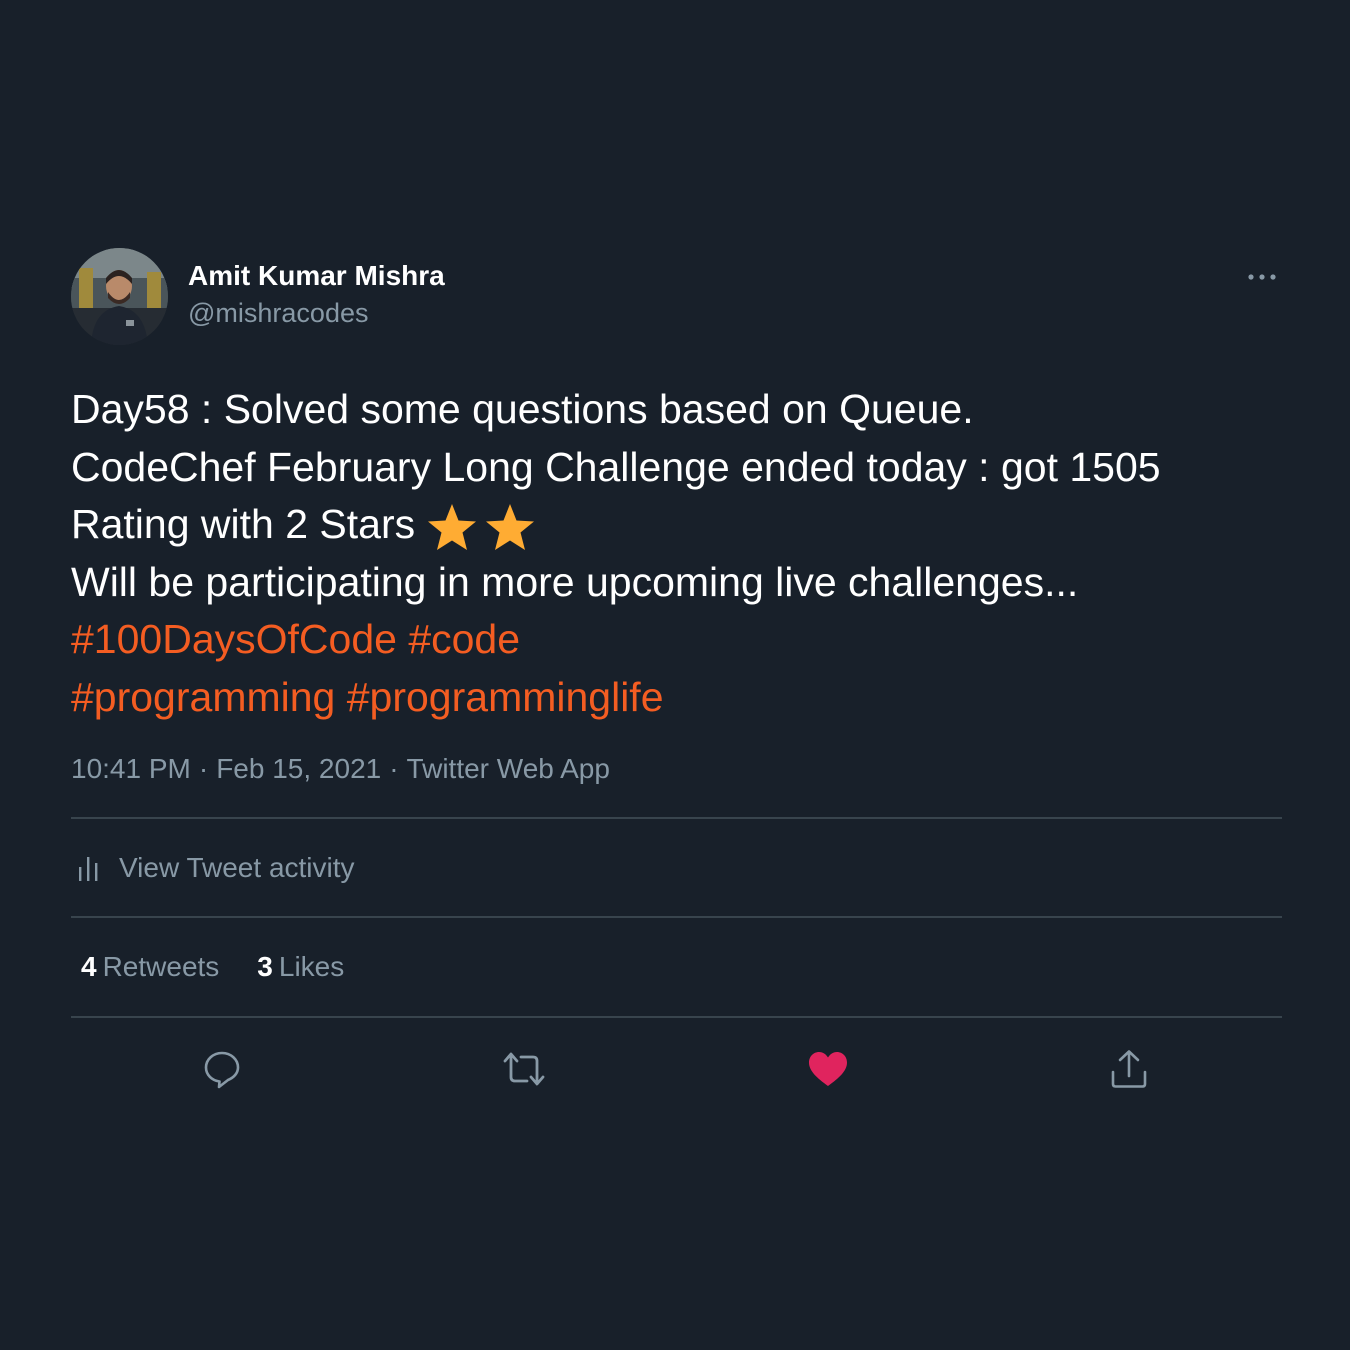 The width and height of the screenshot is (1350, 1350). I want to click on retweet-icon, so click(524, 1069).